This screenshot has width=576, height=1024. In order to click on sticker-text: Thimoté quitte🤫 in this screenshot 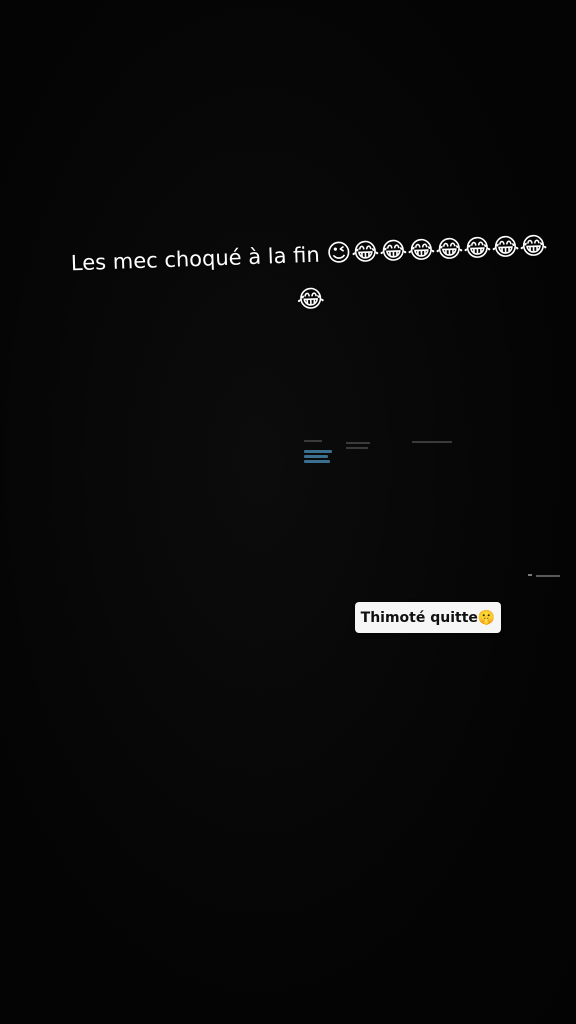, I will do `click(428, 617)`.